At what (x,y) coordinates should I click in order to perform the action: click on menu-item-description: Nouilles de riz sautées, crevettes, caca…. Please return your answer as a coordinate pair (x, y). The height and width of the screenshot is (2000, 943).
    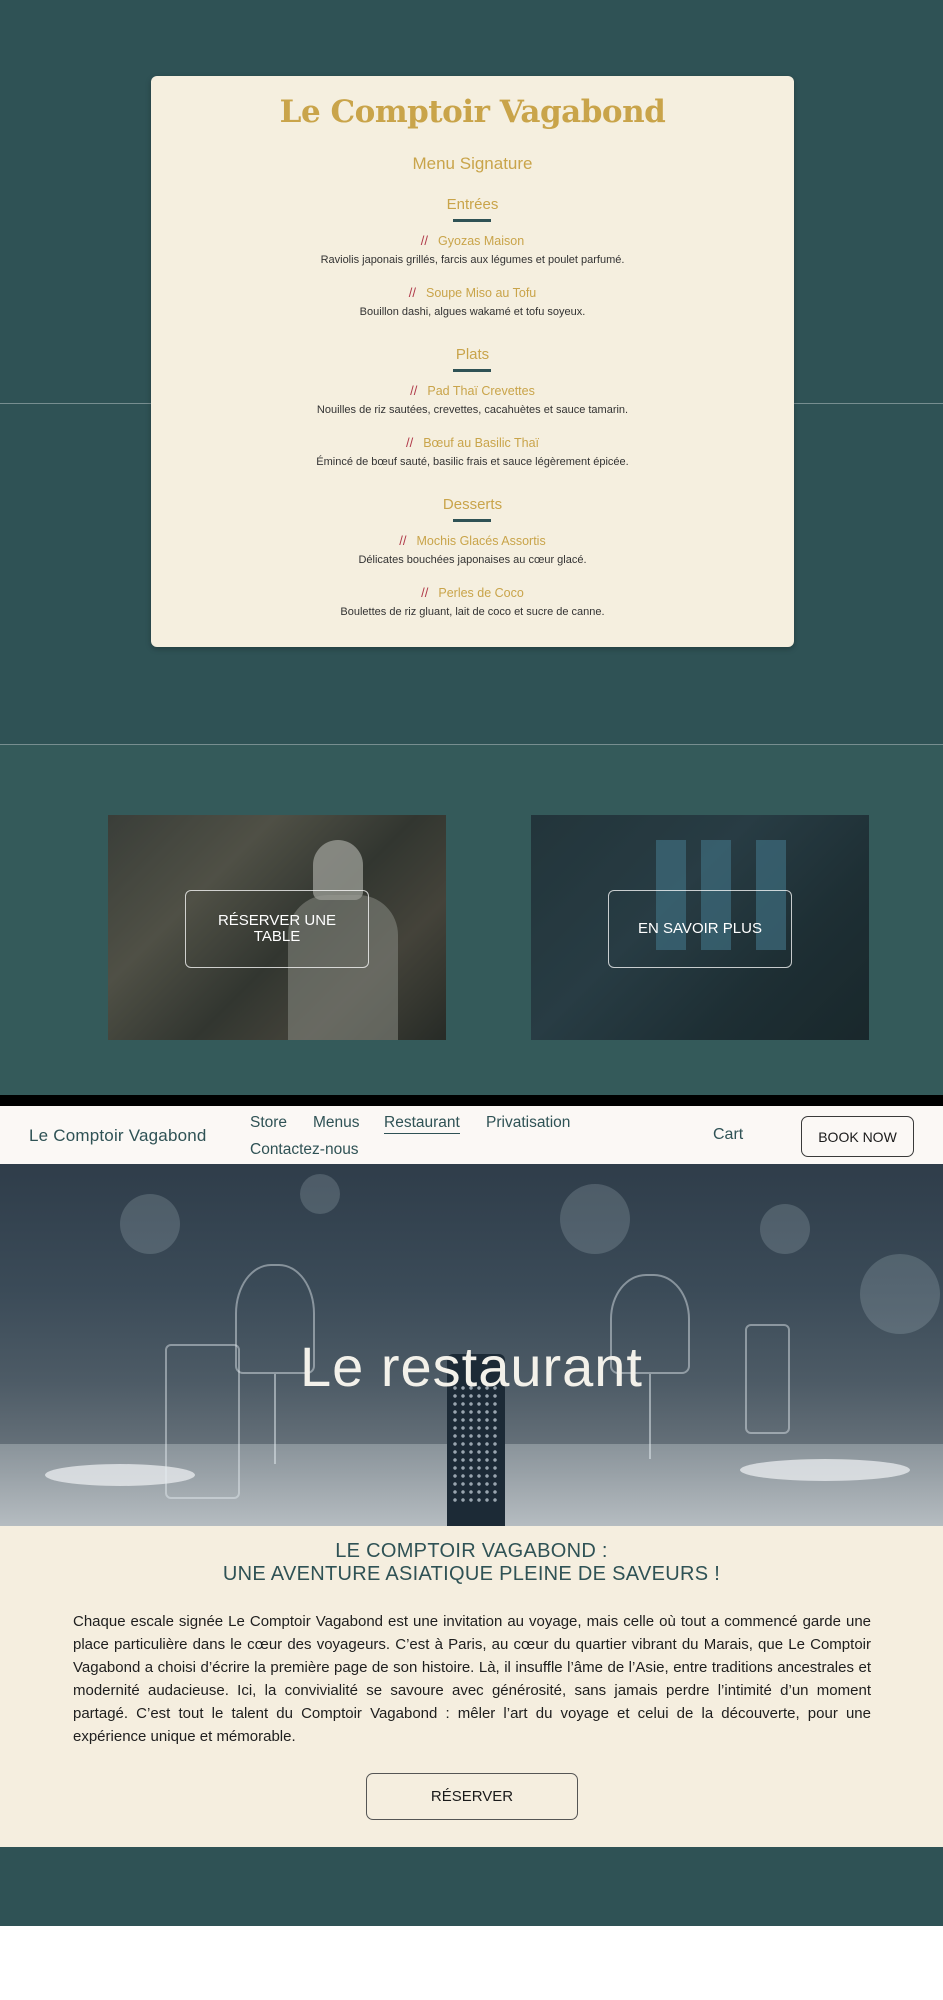
    Looking at the image, I should click on (472, 410).